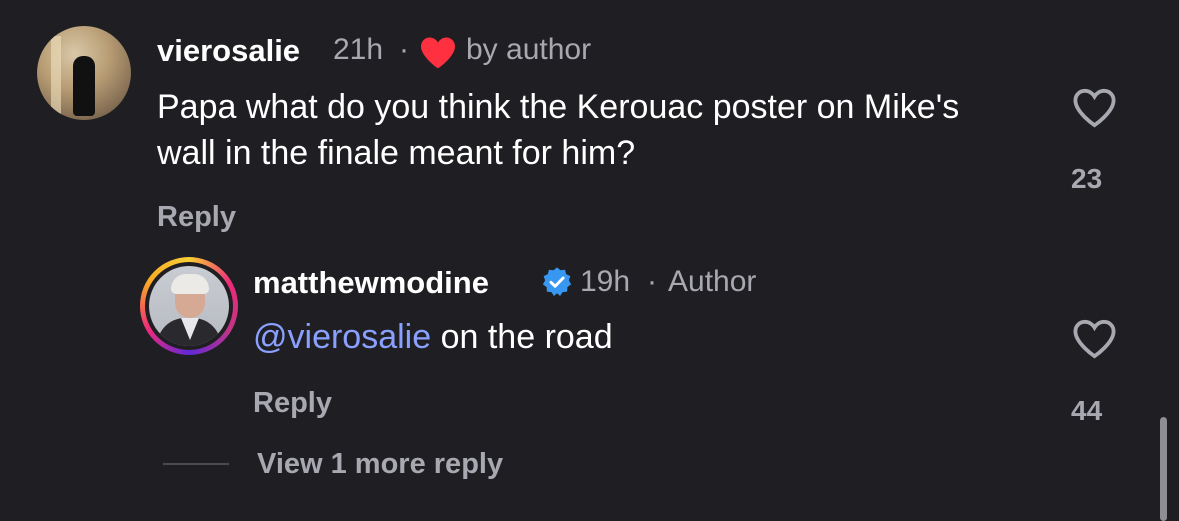 Image resolution: width=1179 pixels, height=521 pixels. I want to click on reply-like-count: 44, so click(1087, 410).